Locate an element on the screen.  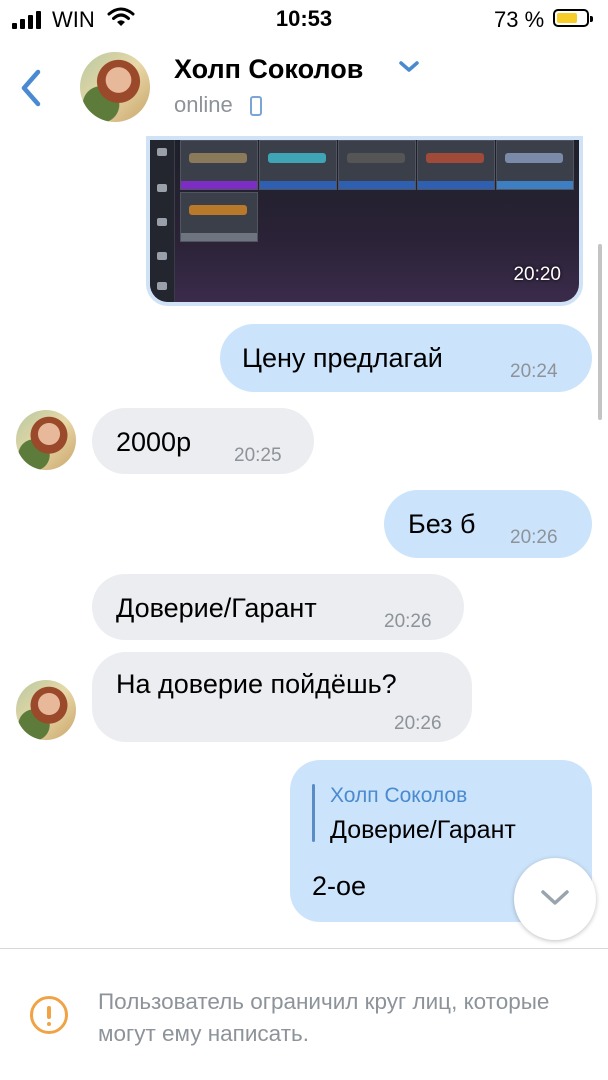
mobile-phone-icon is located at coordinates (256, 106).